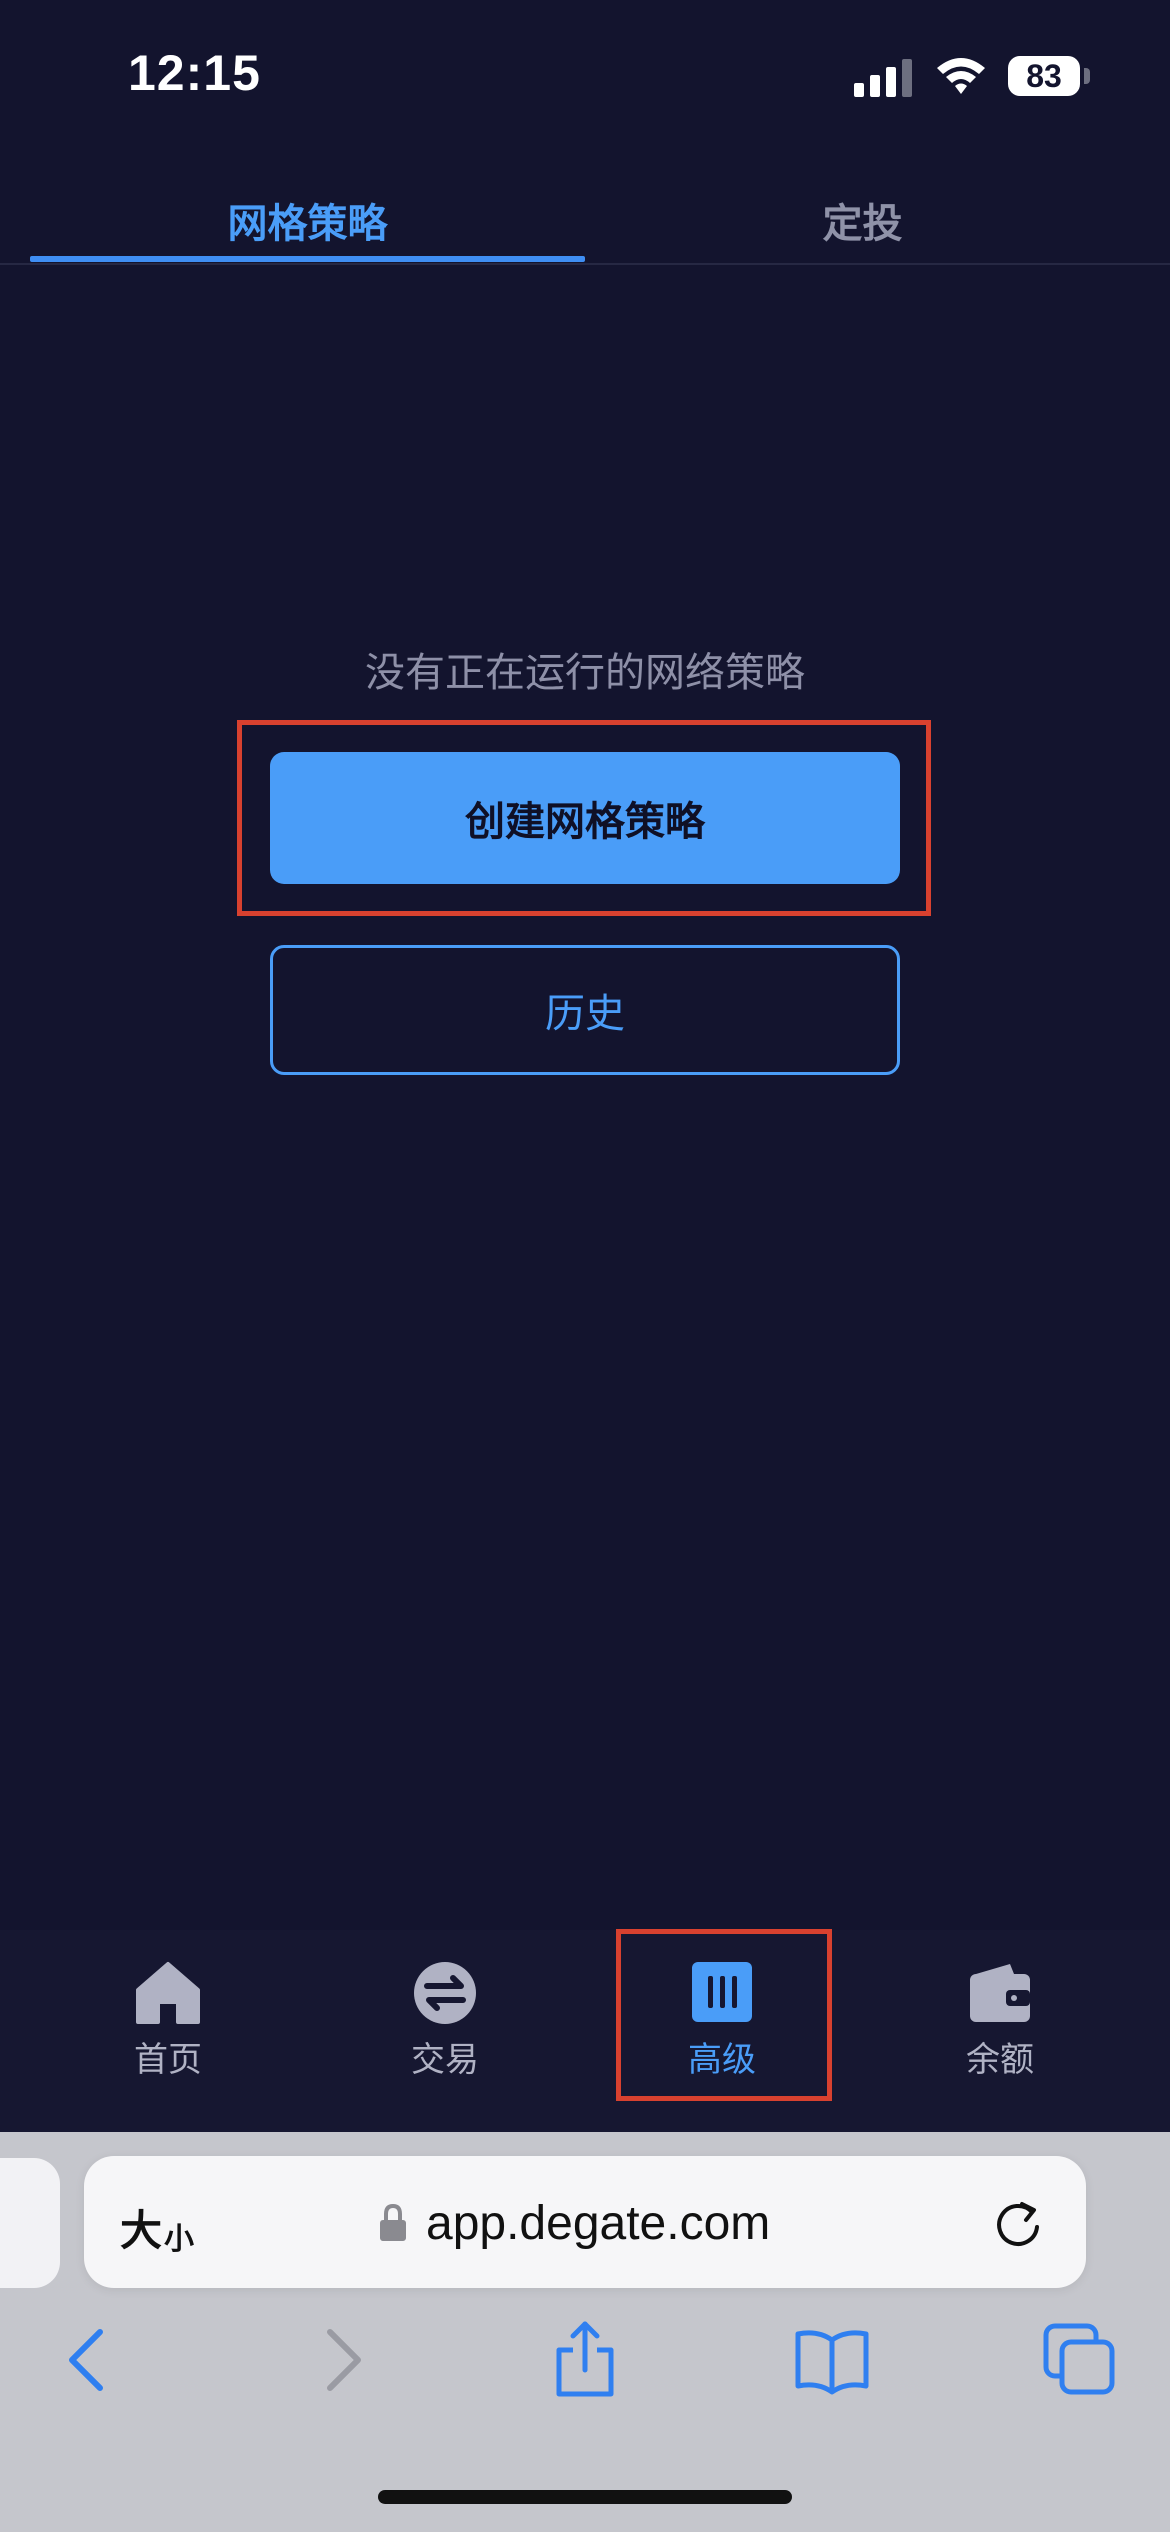 Image resolution: width=1170 pixels, height=2532 pixels. I want to click on home-icon, so click(168, 1993).